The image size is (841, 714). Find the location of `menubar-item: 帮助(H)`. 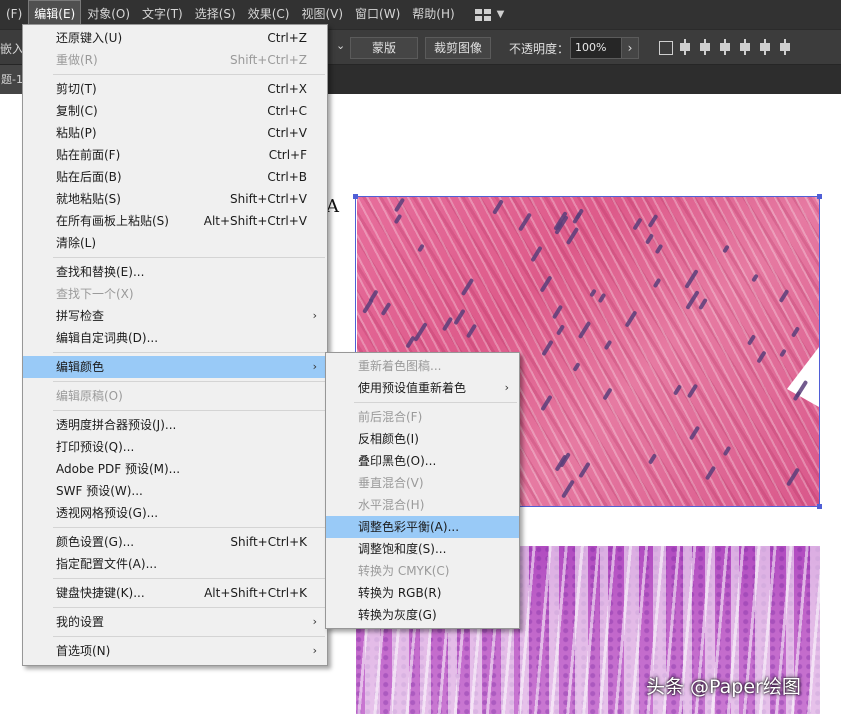

menubar-item: 帮助(H) is located at coordinates (433, 14).